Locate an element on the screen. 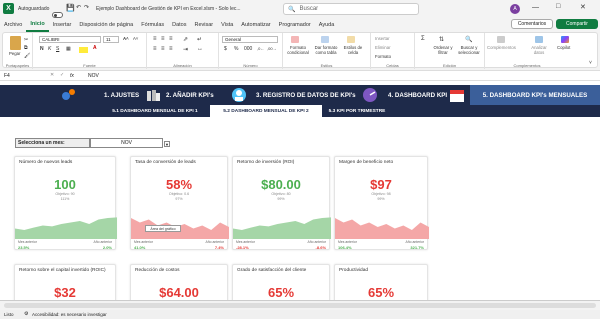 This screenshot has height=319, width=600. sort-filter-icon: ⇅ is located at coordinates (441, 39).